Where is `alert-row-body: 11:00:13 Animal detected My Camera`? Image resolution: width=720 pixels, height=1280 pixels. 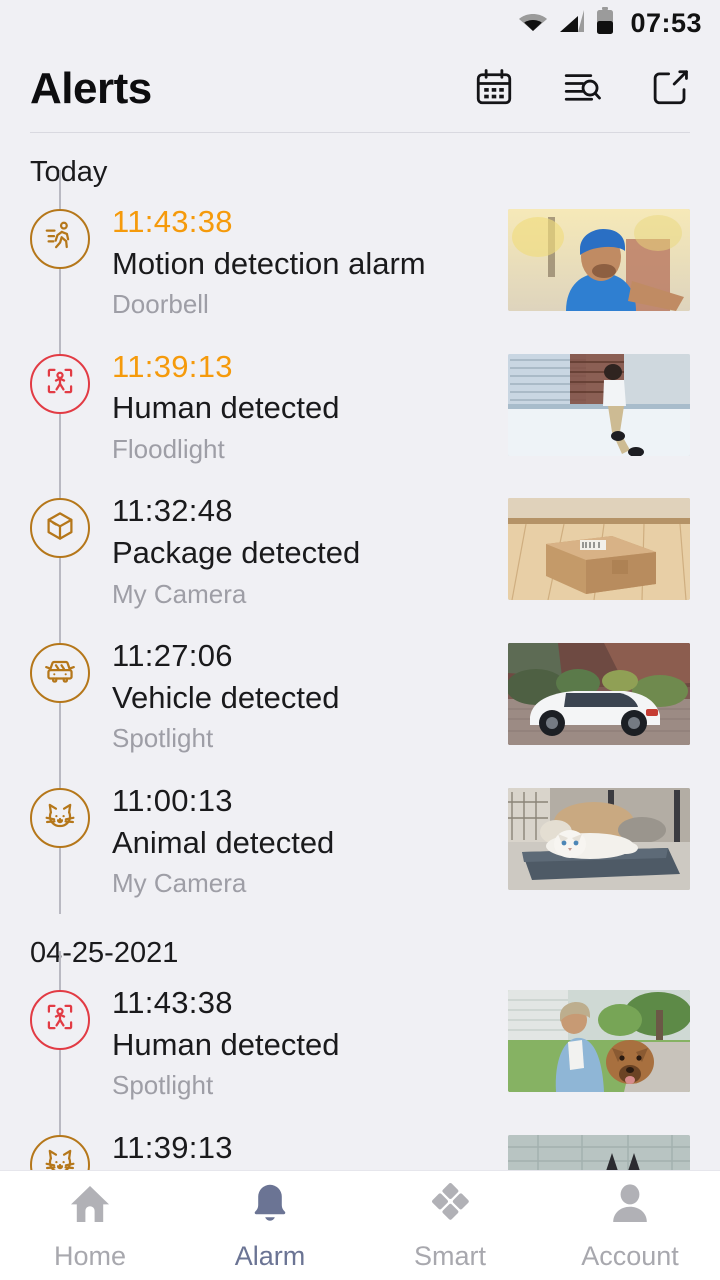 alert-row-body: 11:00:13 Animal detected My Camera is located at coordinates (299, 841).